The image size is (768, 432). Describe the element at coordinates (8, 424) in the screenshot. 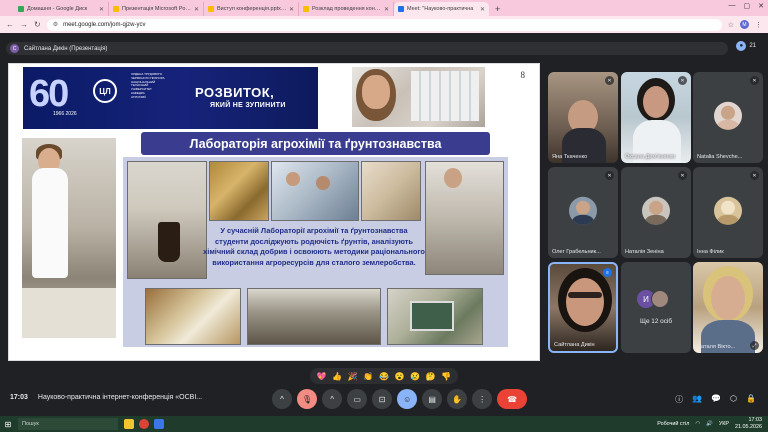

I see `windows-start-icon: ⊞` at that location.